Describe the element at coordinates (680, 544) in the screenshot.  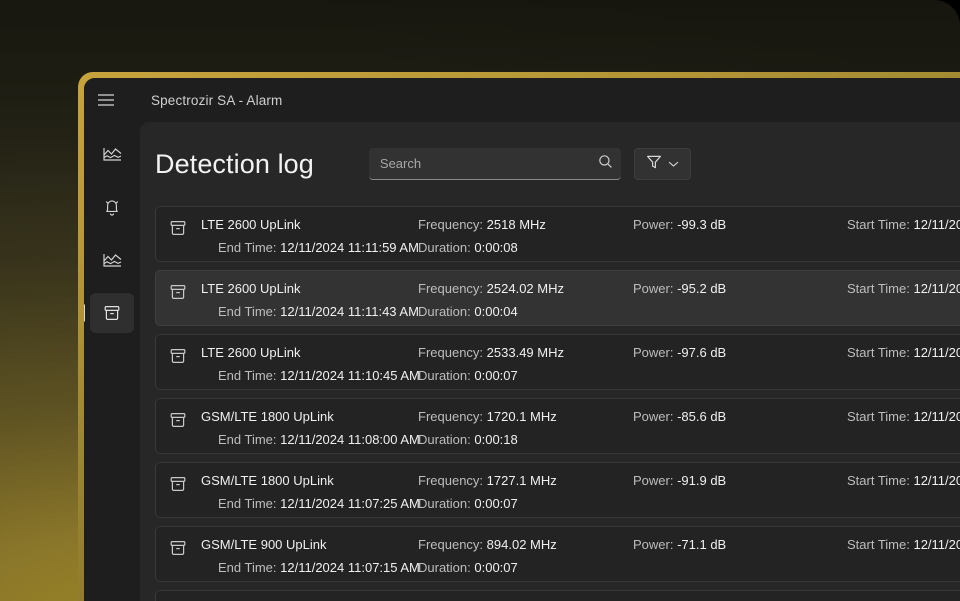
I see `row-power: Power: -71.1 dB` at that location.